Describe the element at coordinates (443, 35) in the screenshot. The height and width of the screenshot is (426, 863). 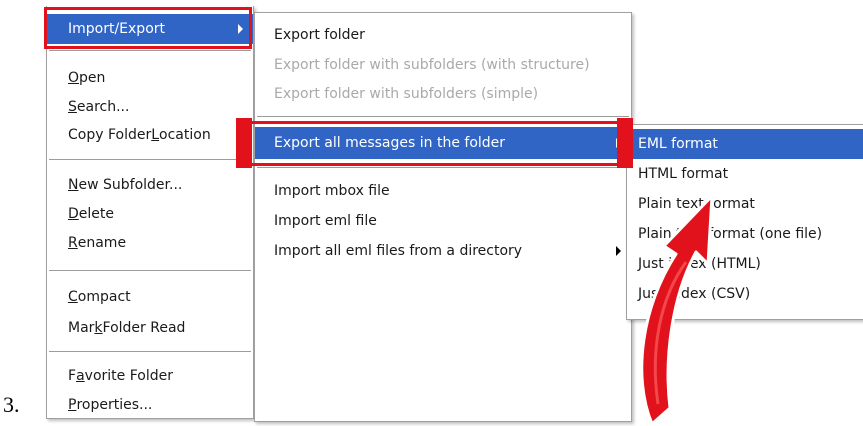
I see `menu-item-export-folder: Export folder` at that location.